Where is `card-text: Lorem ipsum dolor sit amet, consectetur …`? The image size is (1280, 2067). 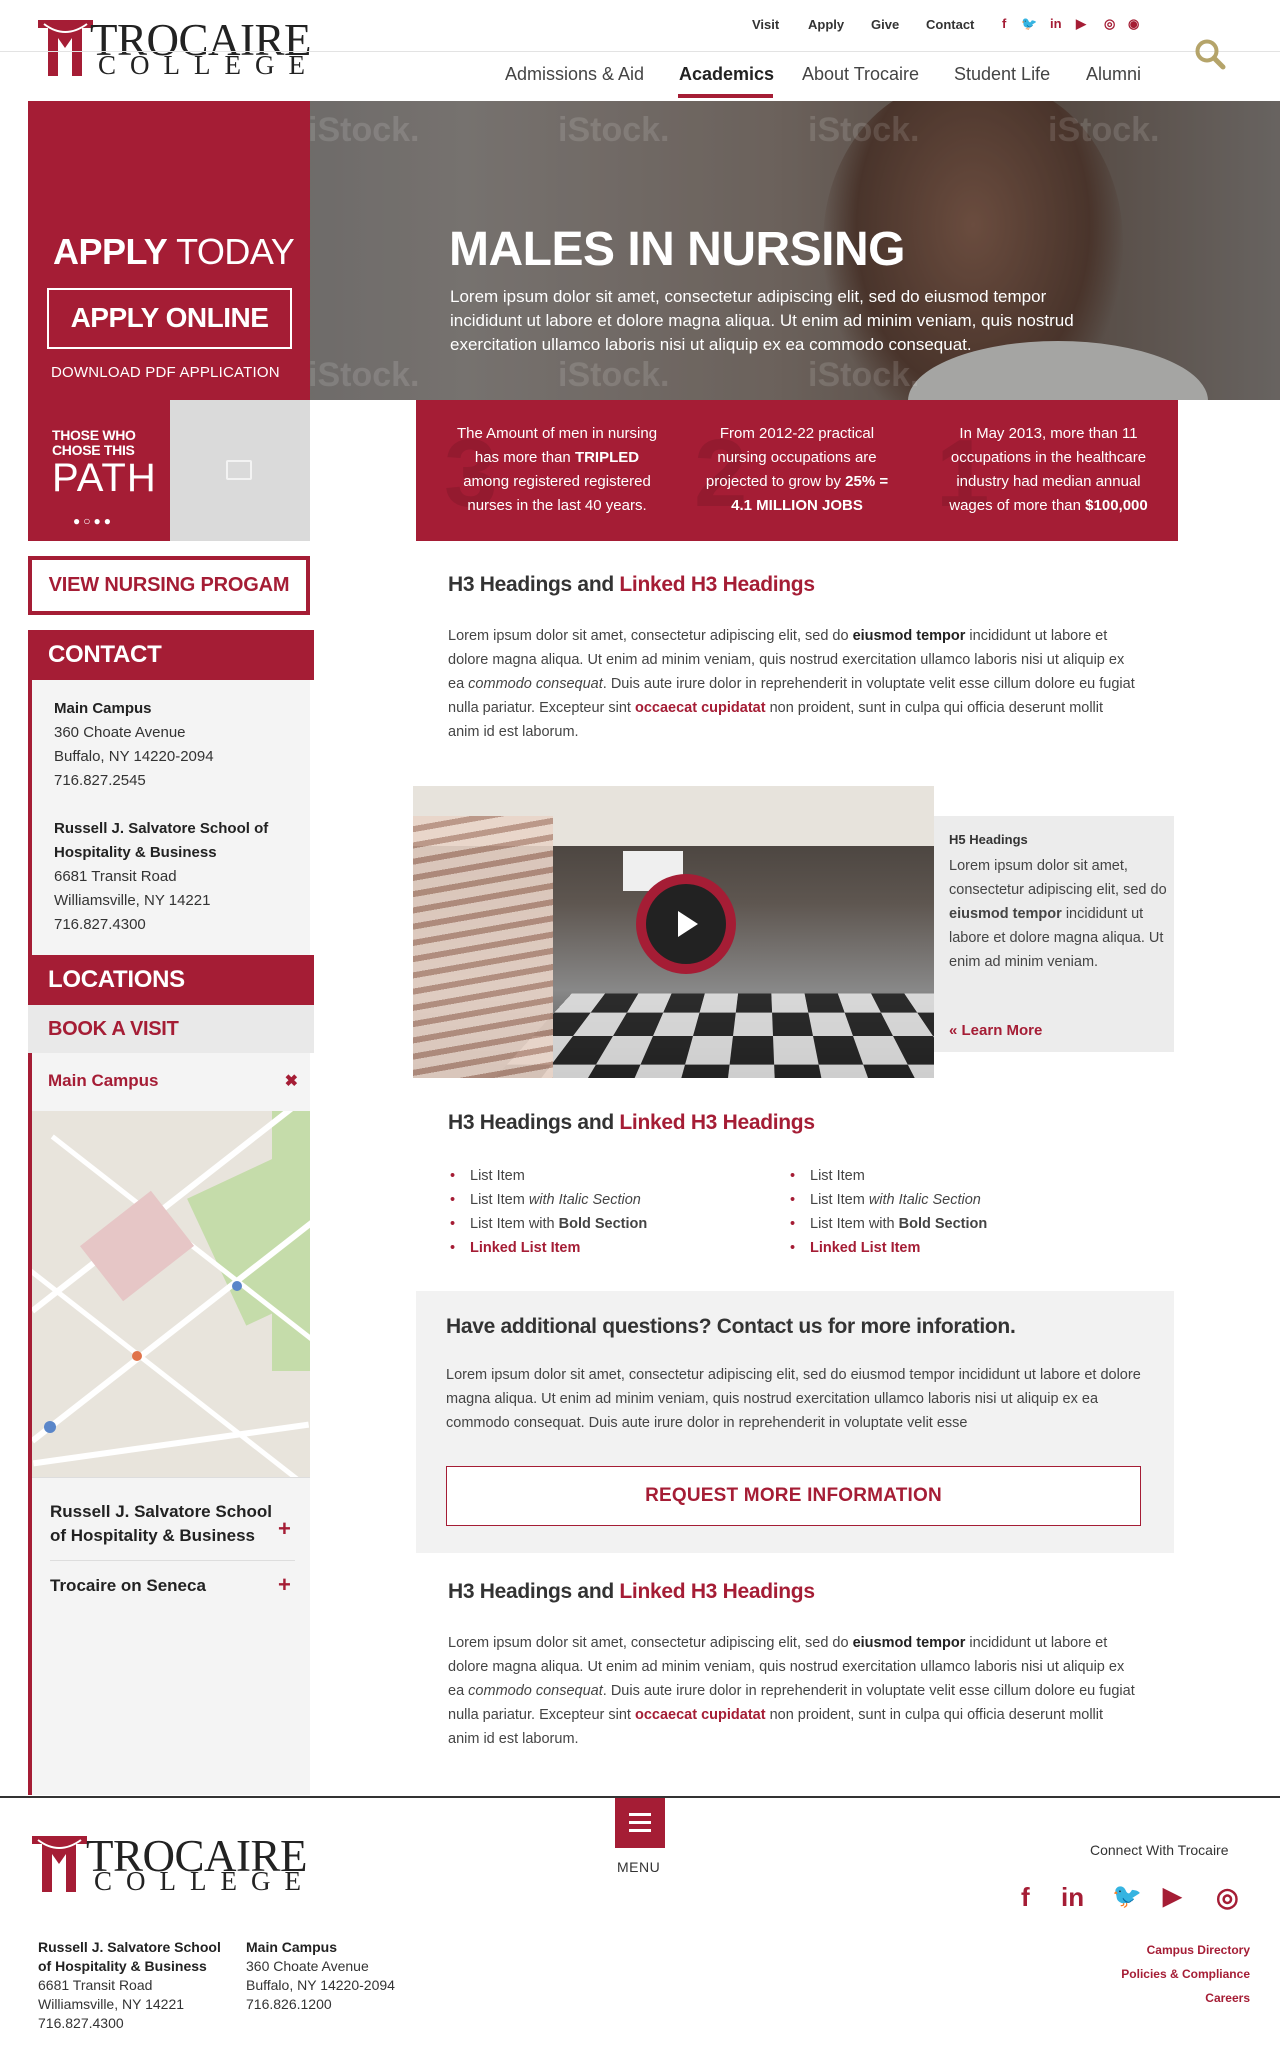 card-text: Lorem ipsum dolor sit amet, consectetur … is located at coordinates (1058, 914).